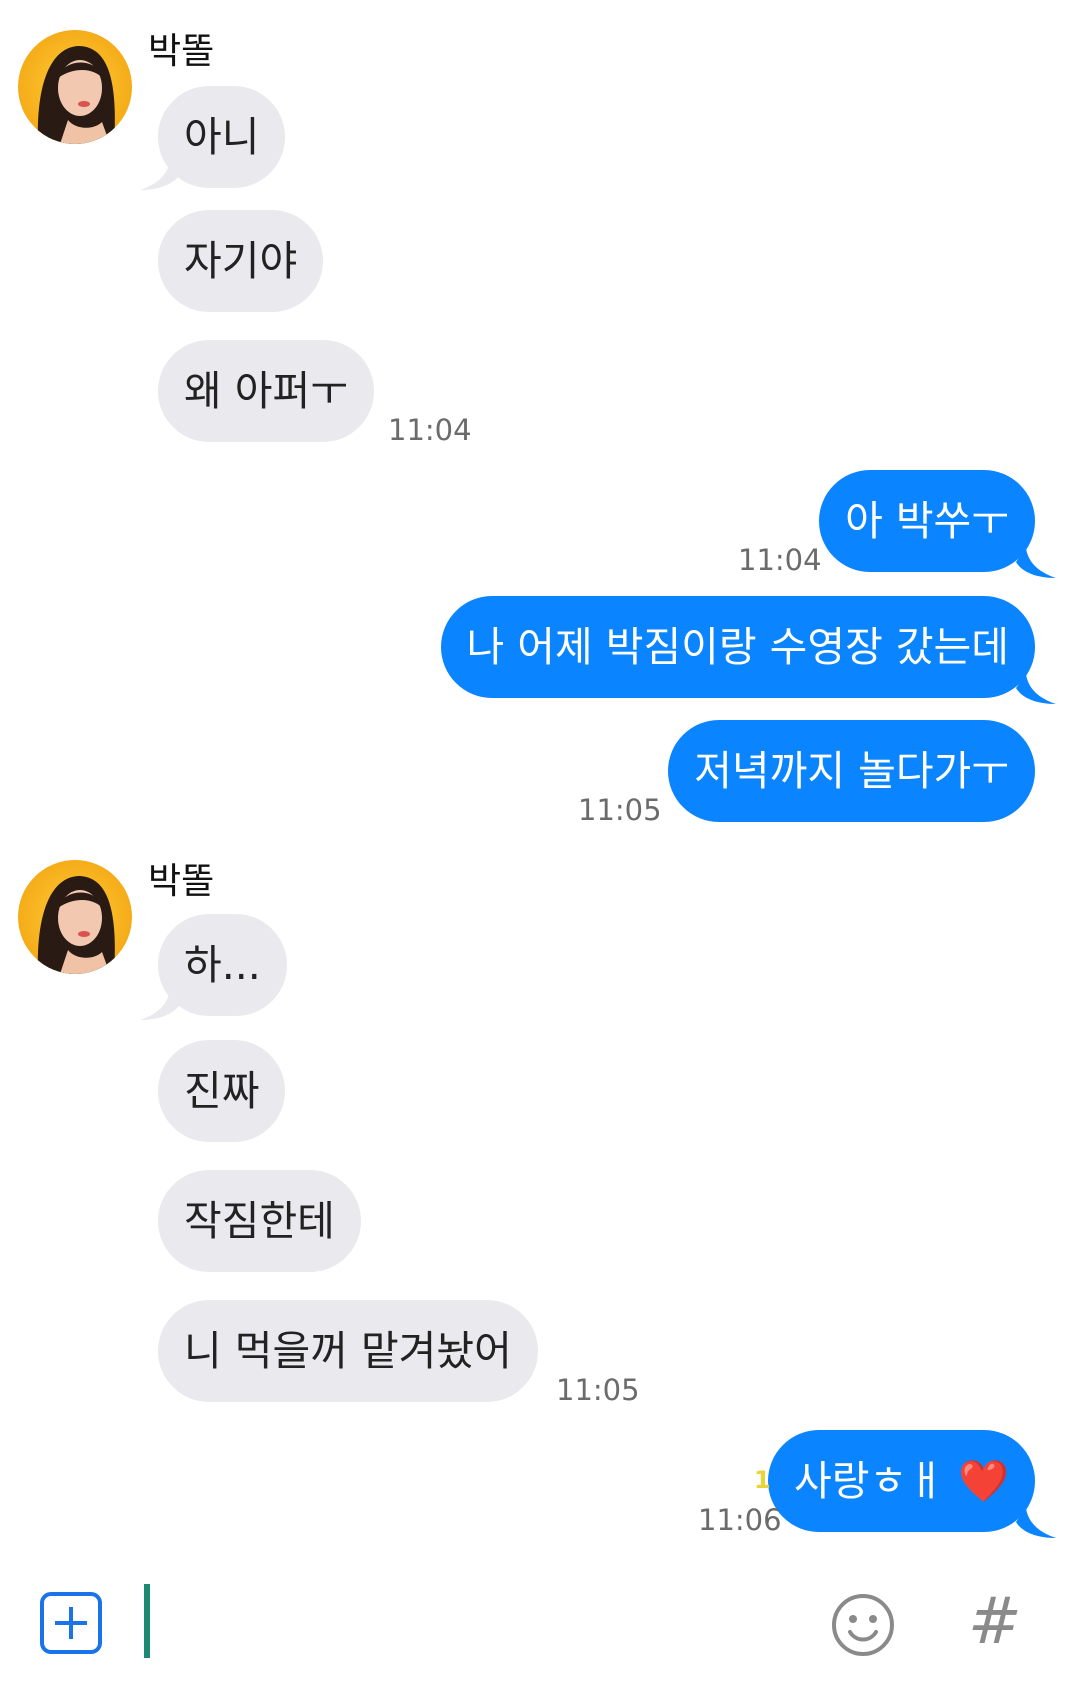  Describe the element at coordinates (995, 1622) in the screenshot. I see `hashtag-icon: #` at that location.